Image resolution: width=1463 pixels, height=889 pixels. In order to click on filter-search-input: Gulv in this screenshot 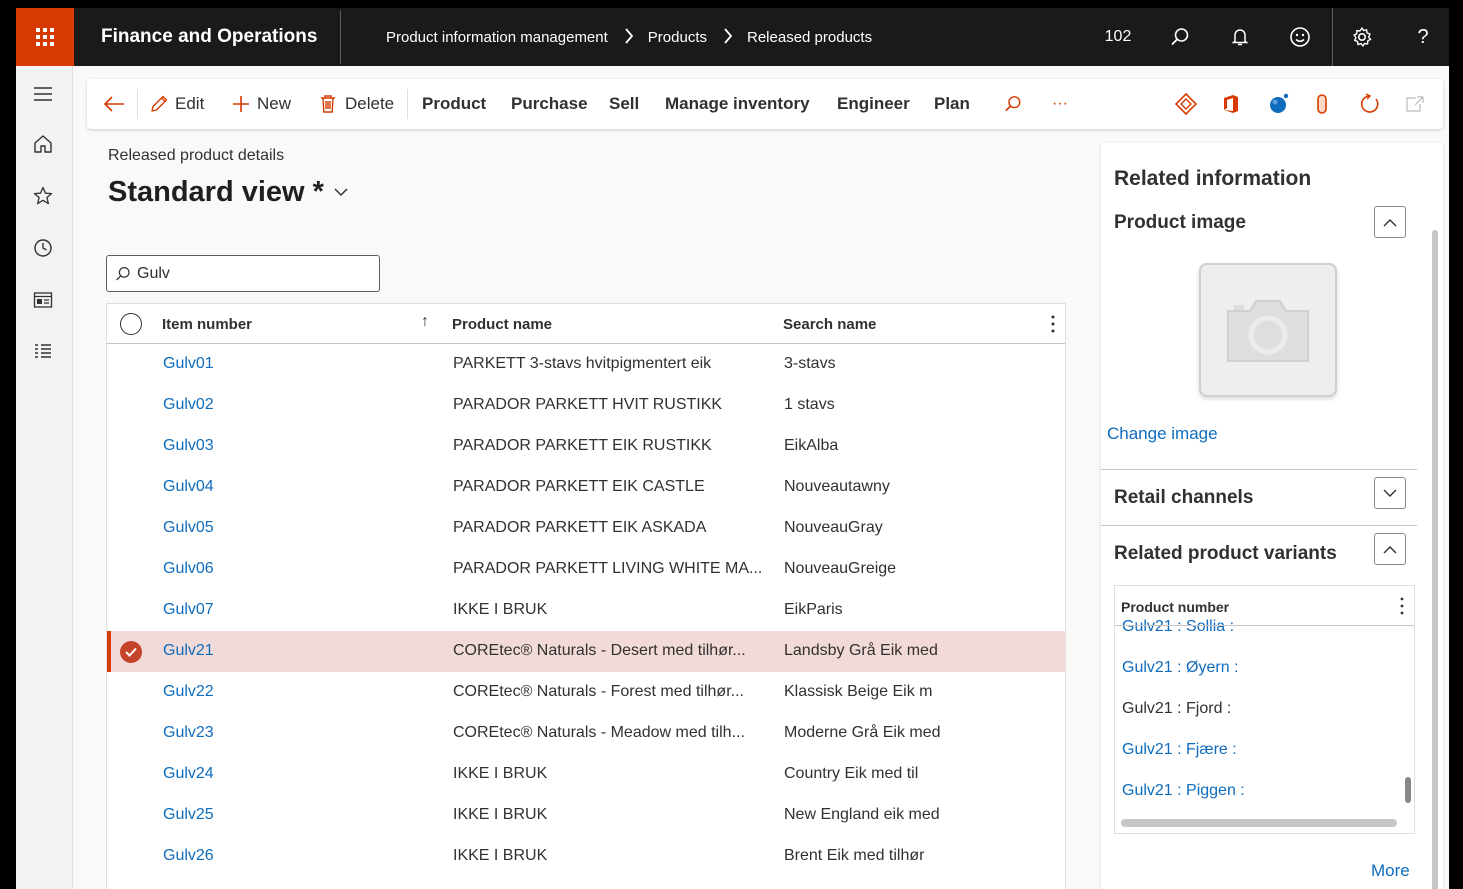, I will do `click(243, 273)`.